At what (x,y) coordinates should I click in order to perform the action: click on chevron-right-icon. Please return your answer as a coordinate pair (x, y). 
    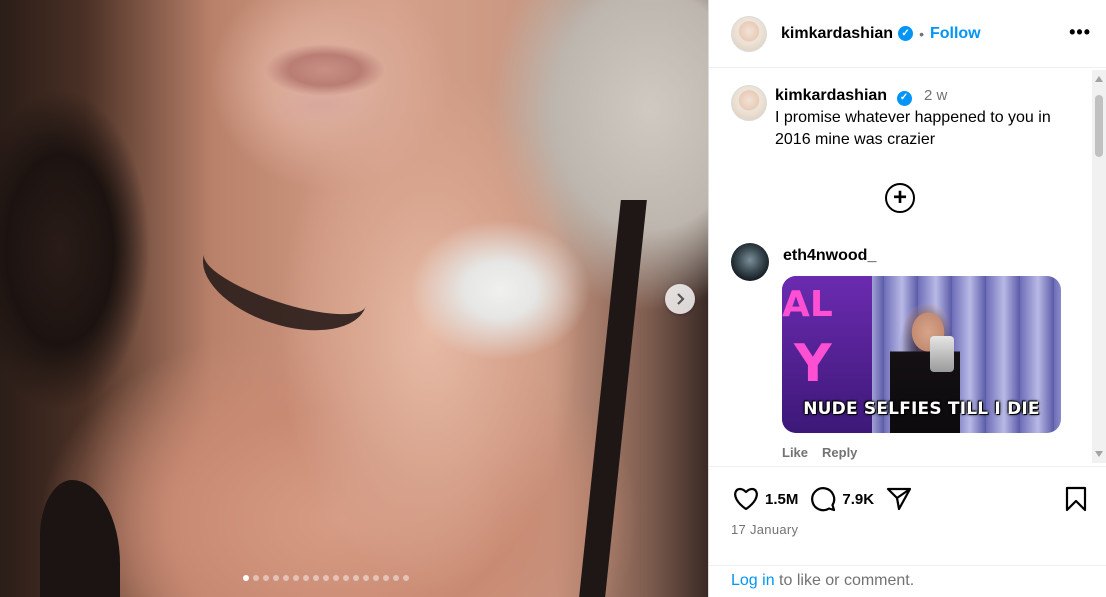
    Looking at the image, I should click on (681, 299).